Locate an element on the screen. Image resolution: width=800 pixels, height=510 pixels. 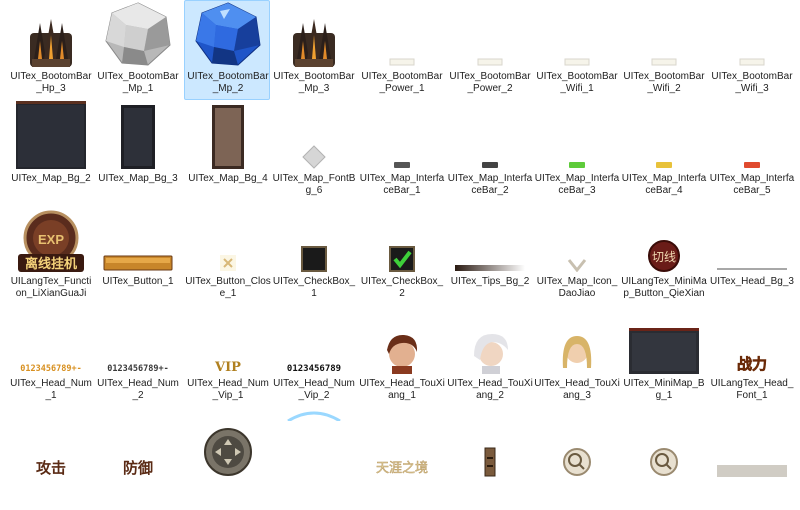
brown-slider-icon is located at coordinates (490, 445).